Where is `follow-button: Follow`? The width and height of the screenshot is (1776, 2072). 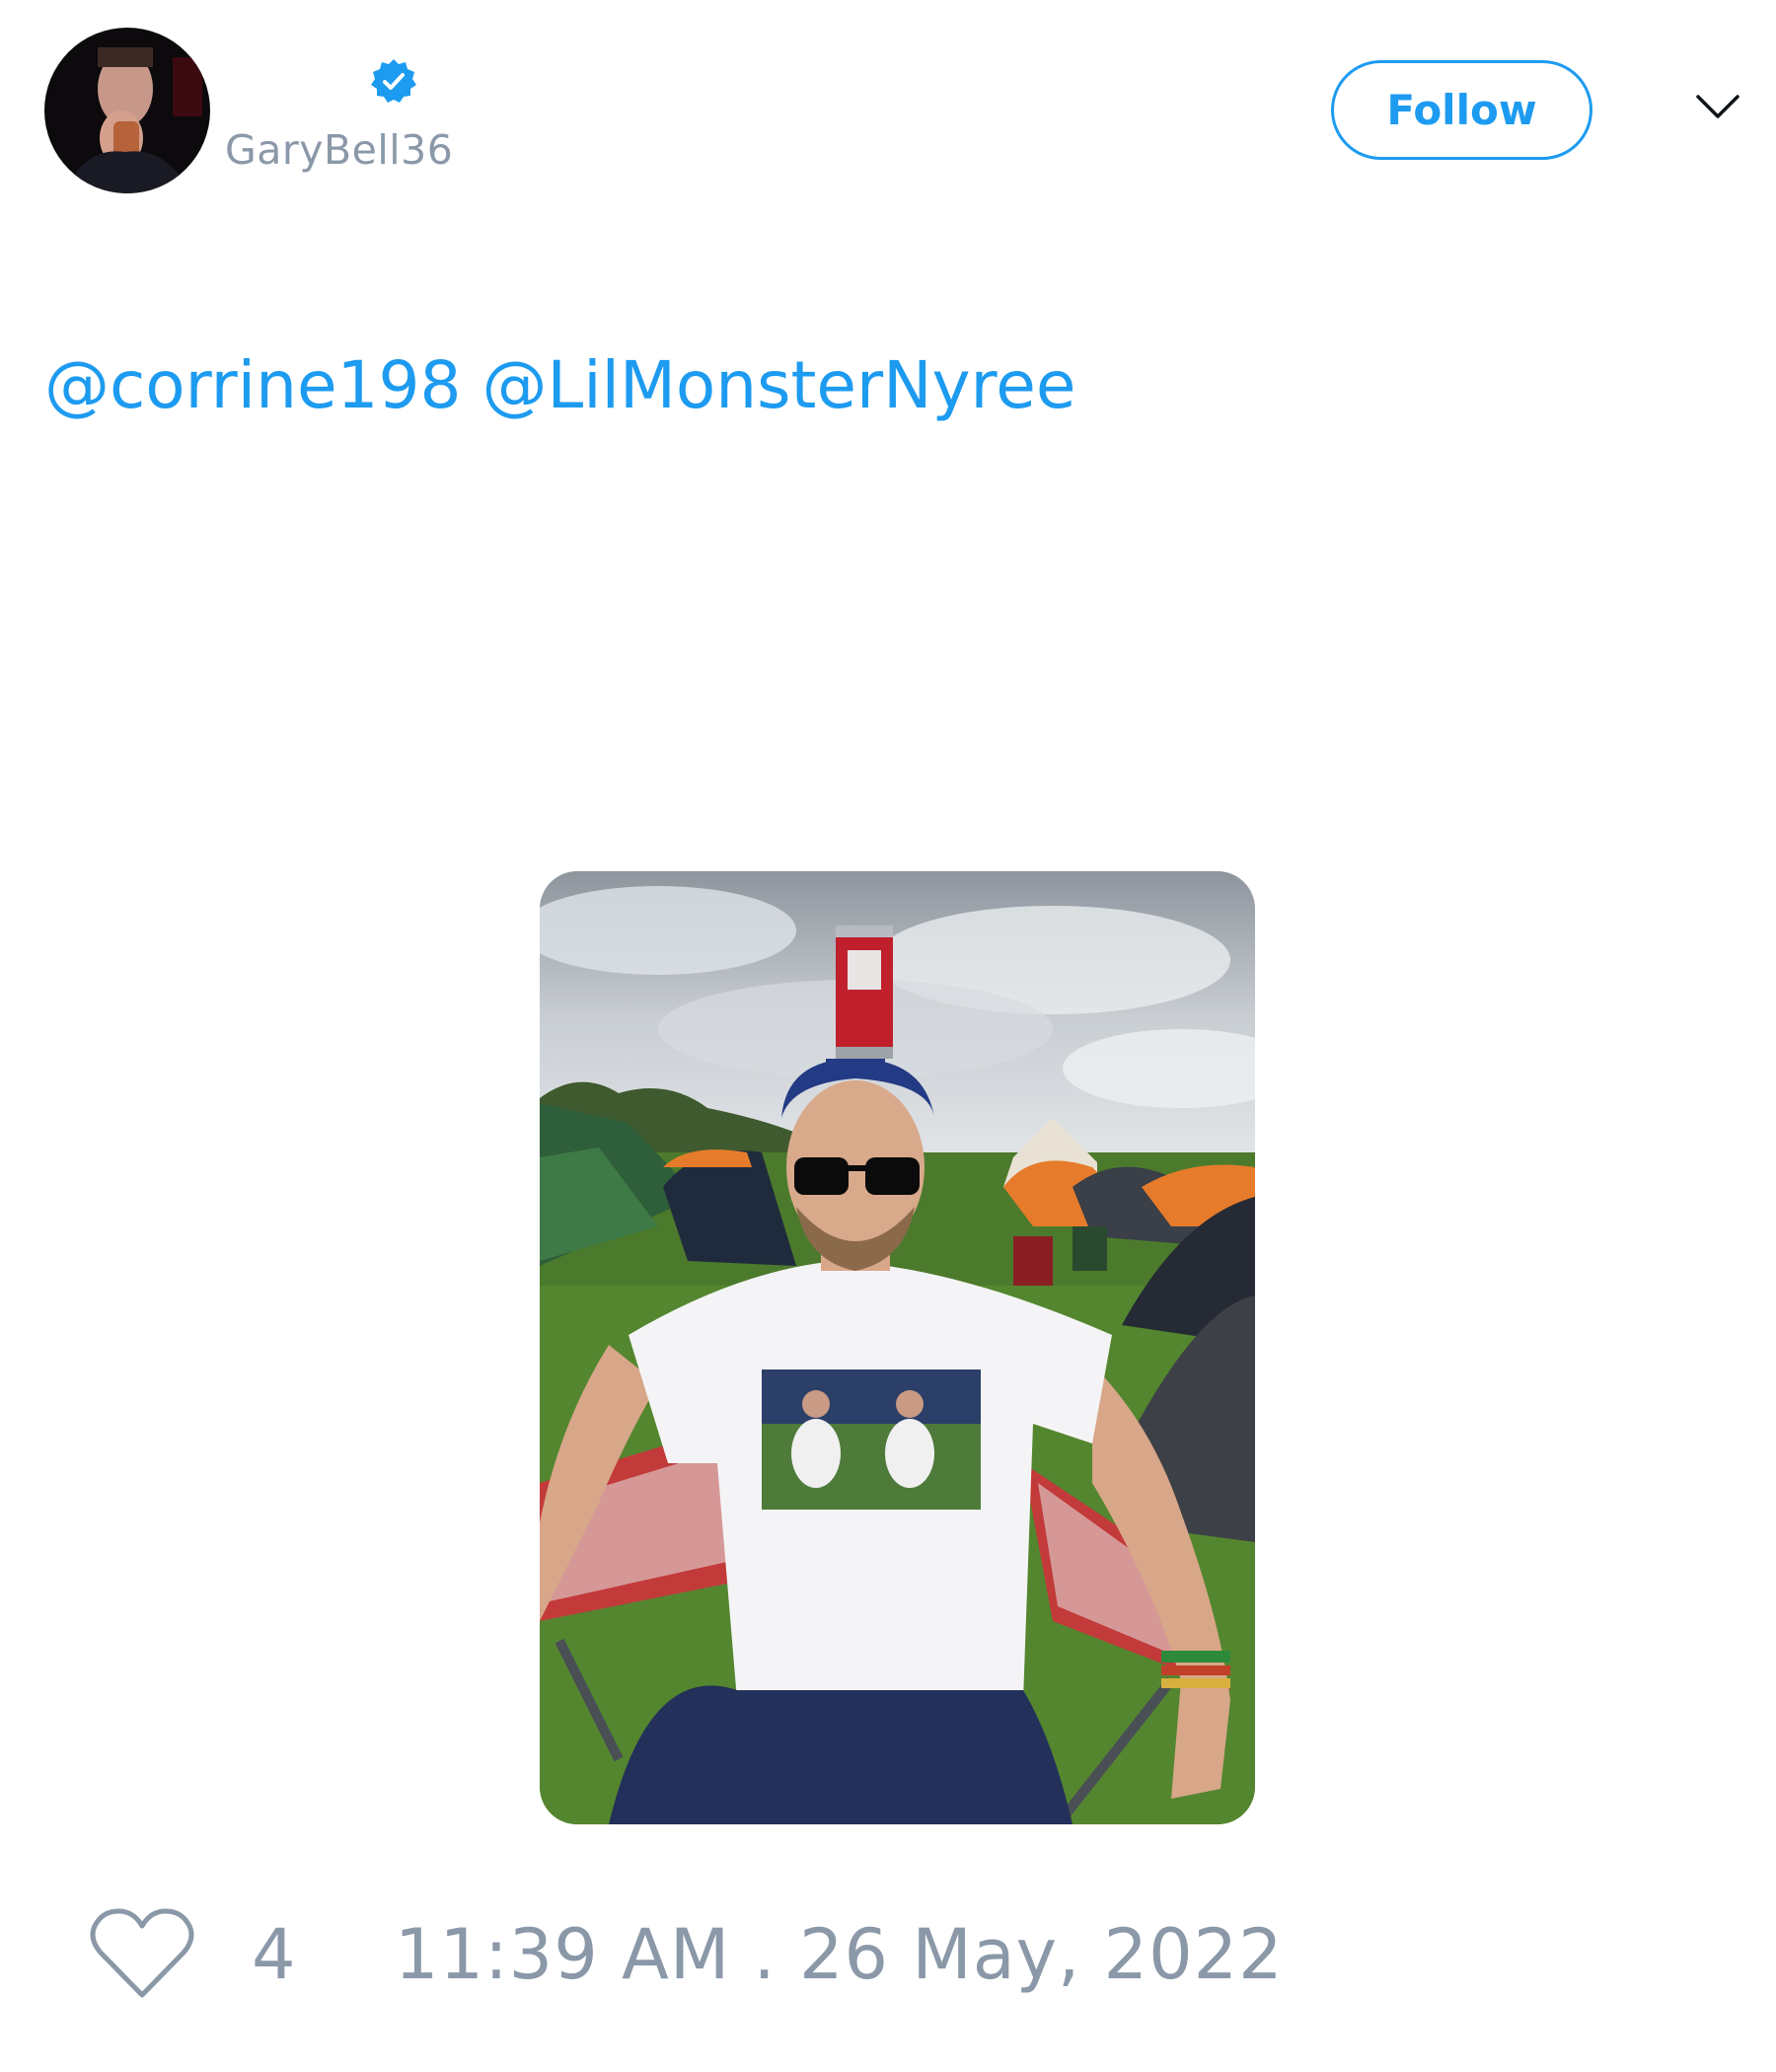
follow-button: Follow is located at coordinates (1462, 110).